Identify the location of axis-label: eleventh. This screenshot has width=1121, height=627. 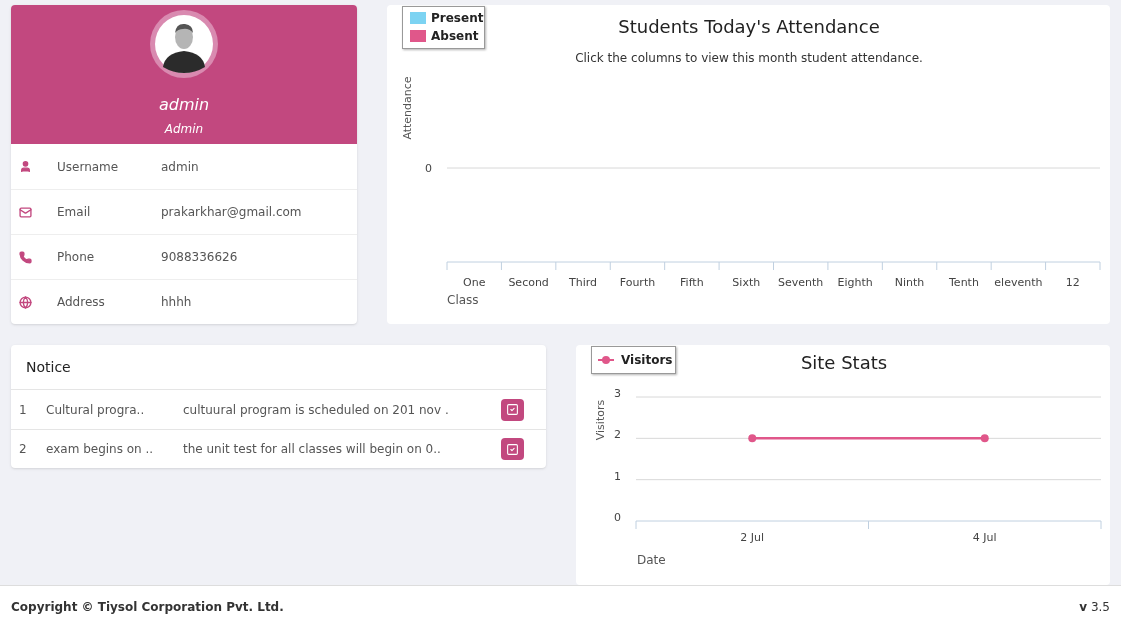
(1018, 282).